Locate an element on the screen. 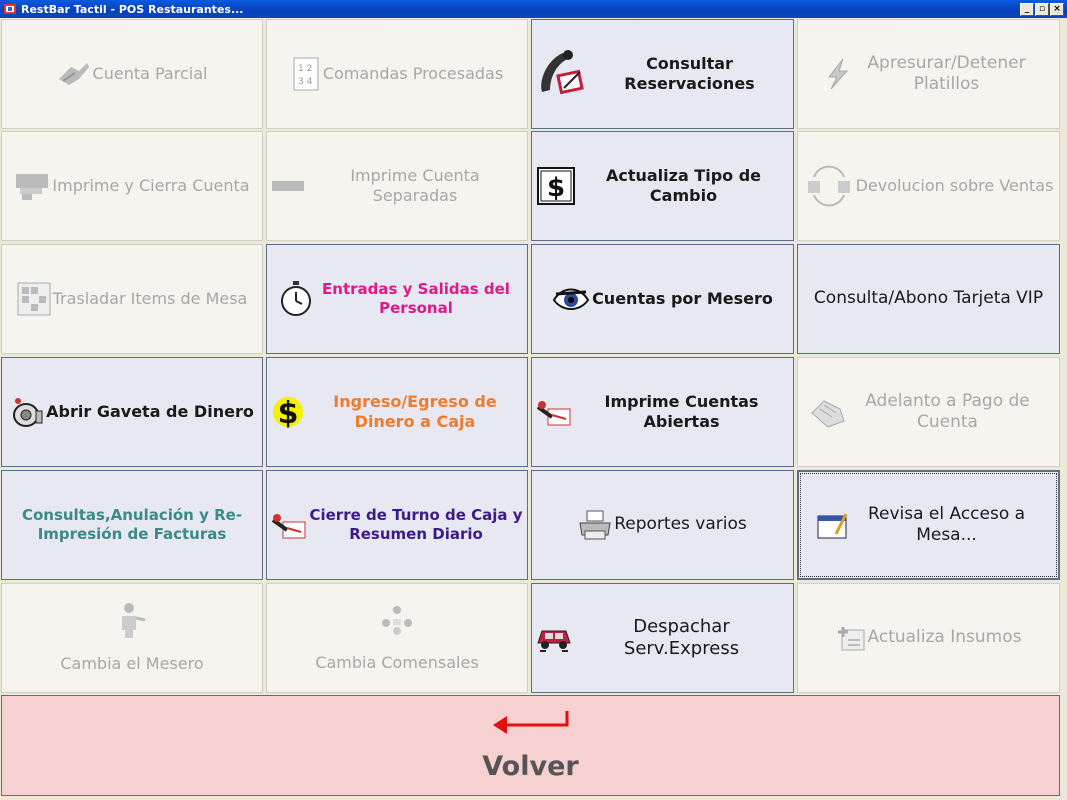 This screenshot has width=1067, height=800. payment-hand-icon is located at coordinates (828, 412).